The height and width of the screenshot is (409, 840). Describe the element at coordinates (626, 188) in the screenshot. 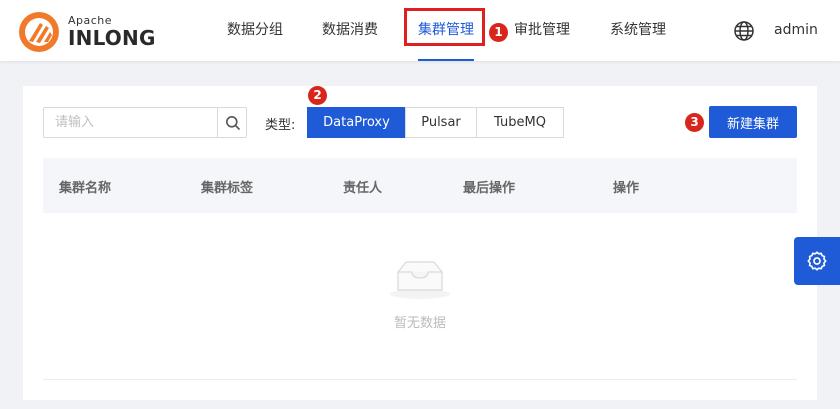

I see `column-header-operations: 操作` at that location.